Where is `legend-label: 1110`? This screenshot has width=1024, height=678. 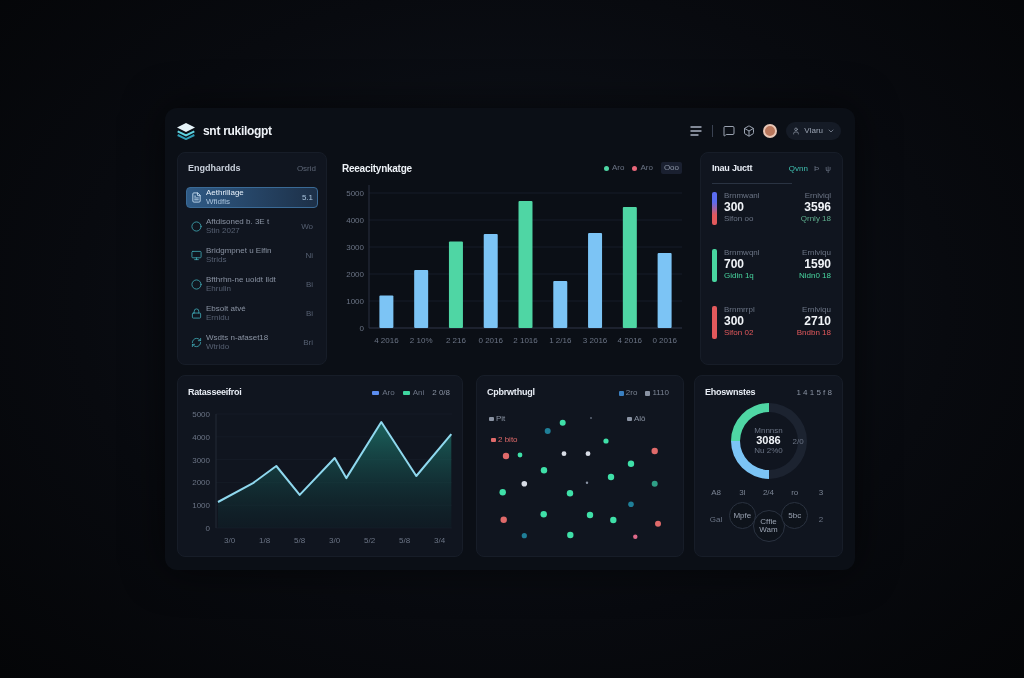 legend-label: 1110 is located at coordinates (660, 393).